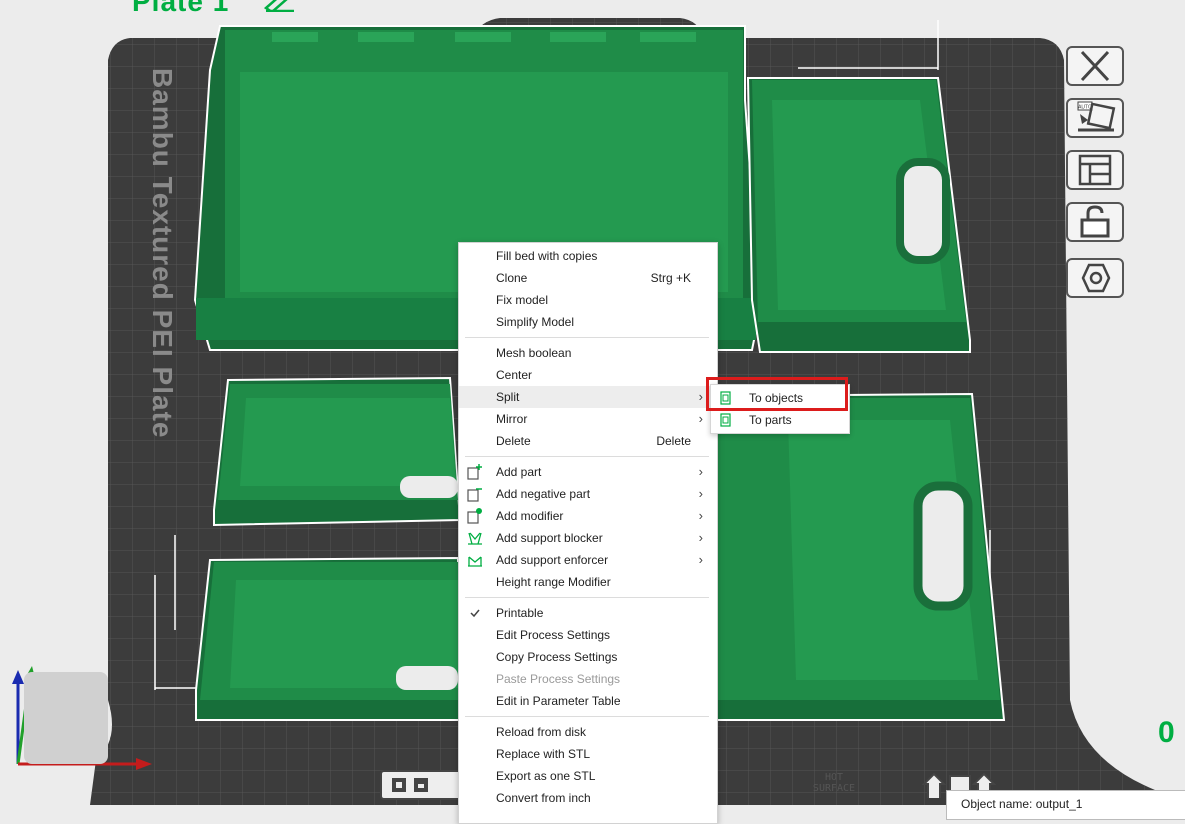 This screenshot has height=824, width=1185. I want to click on menu-item-copy-process-settings: Copy Process Settings, so click(587, 657).